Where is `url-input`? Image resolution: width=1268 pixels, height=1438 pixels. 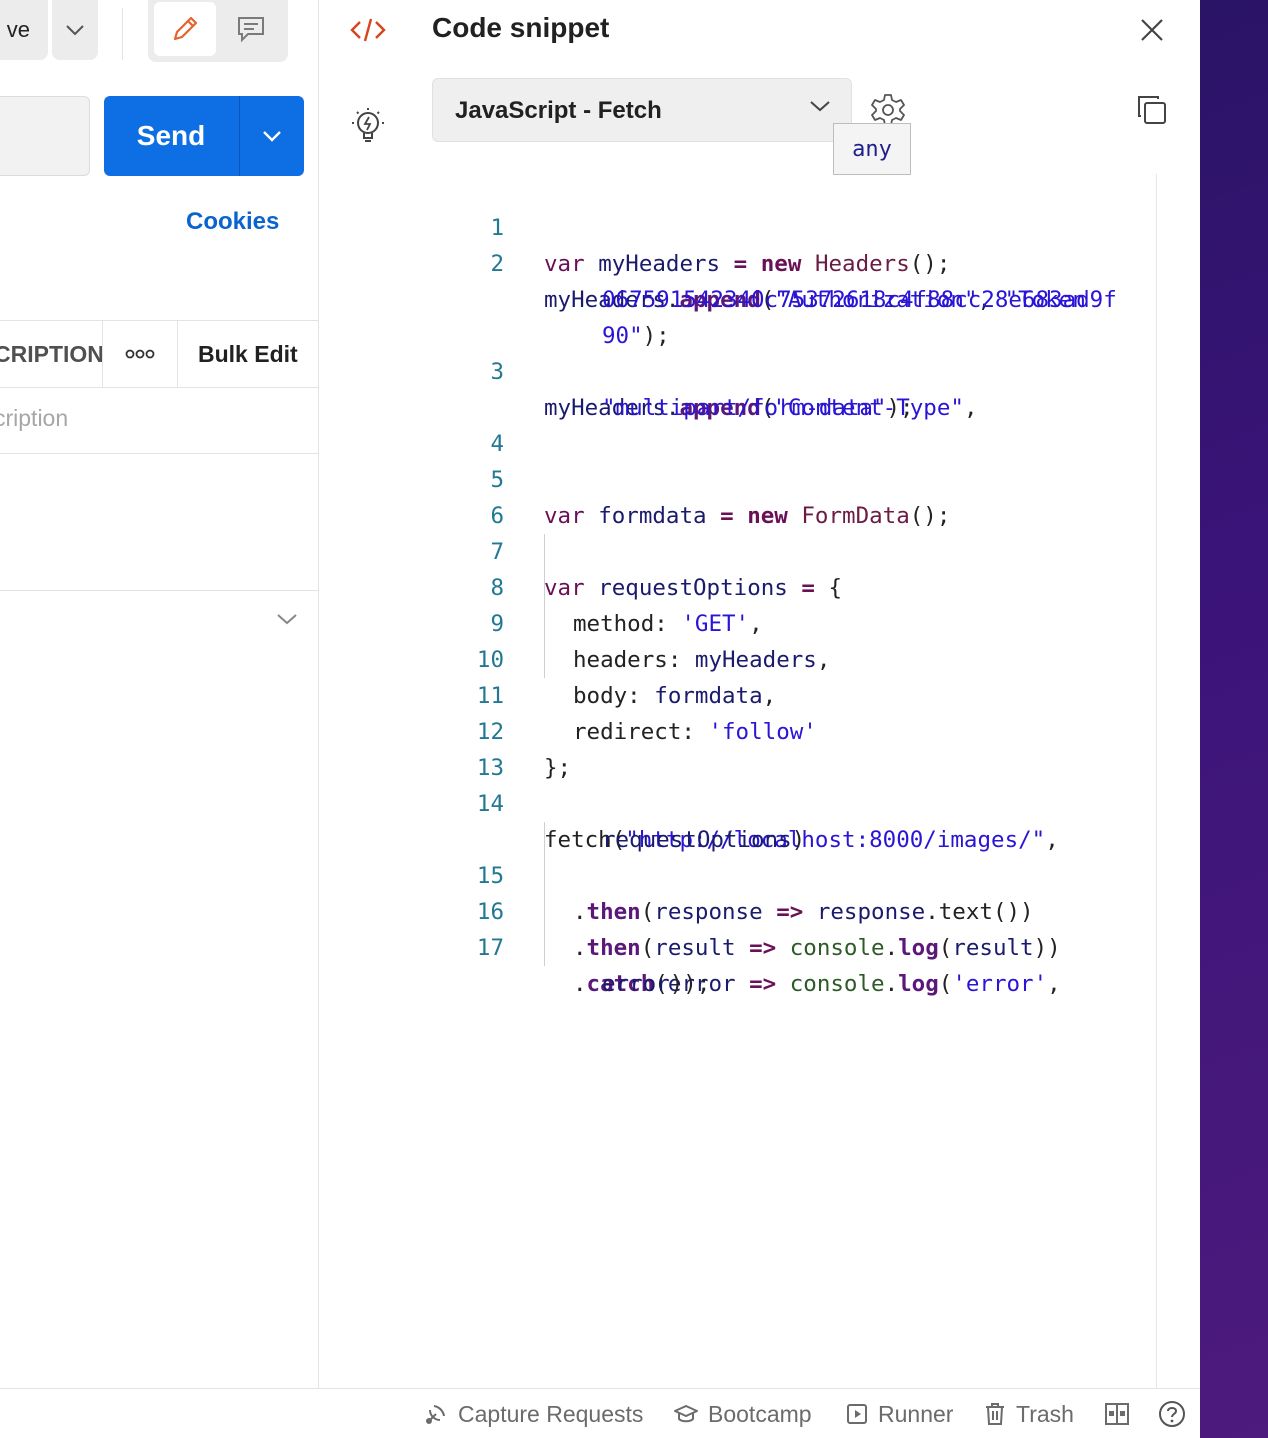 url-input is located at coordinates (45, 136).